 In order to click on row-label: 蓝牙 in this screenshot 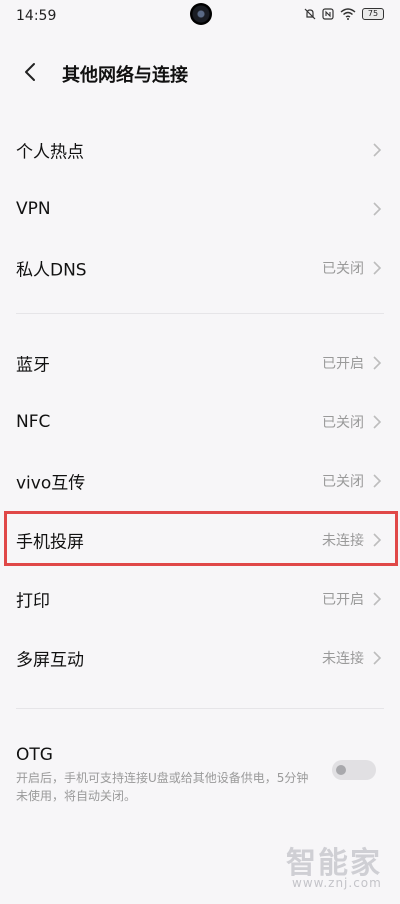, I will do `click(33, 365)`.